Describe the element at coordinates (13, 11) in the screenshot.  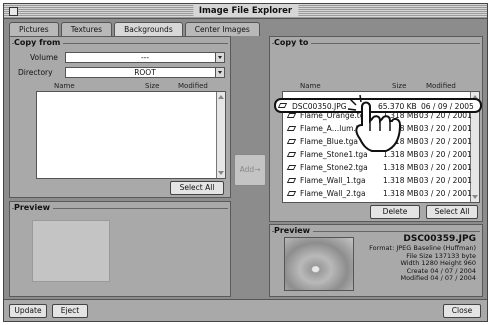
I see `close-box` at that location.